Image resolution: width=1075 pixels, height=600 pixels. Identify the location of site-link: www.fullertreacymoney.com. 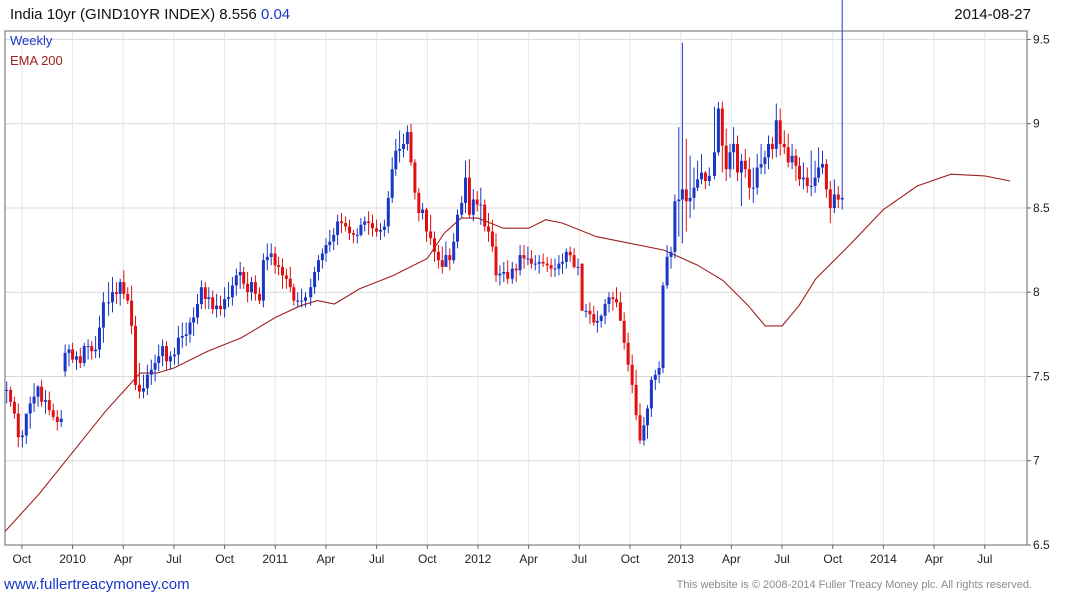
(97, 584).